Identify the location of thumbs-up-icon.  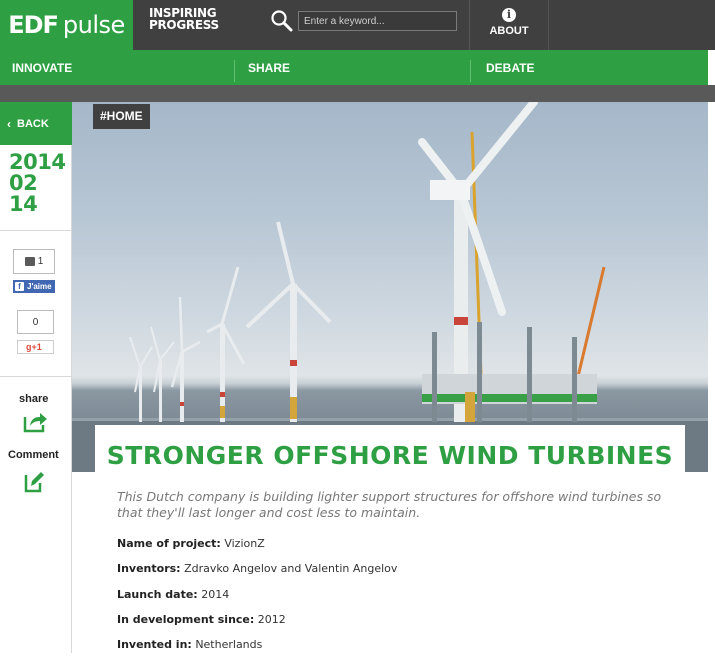
(29, 261).